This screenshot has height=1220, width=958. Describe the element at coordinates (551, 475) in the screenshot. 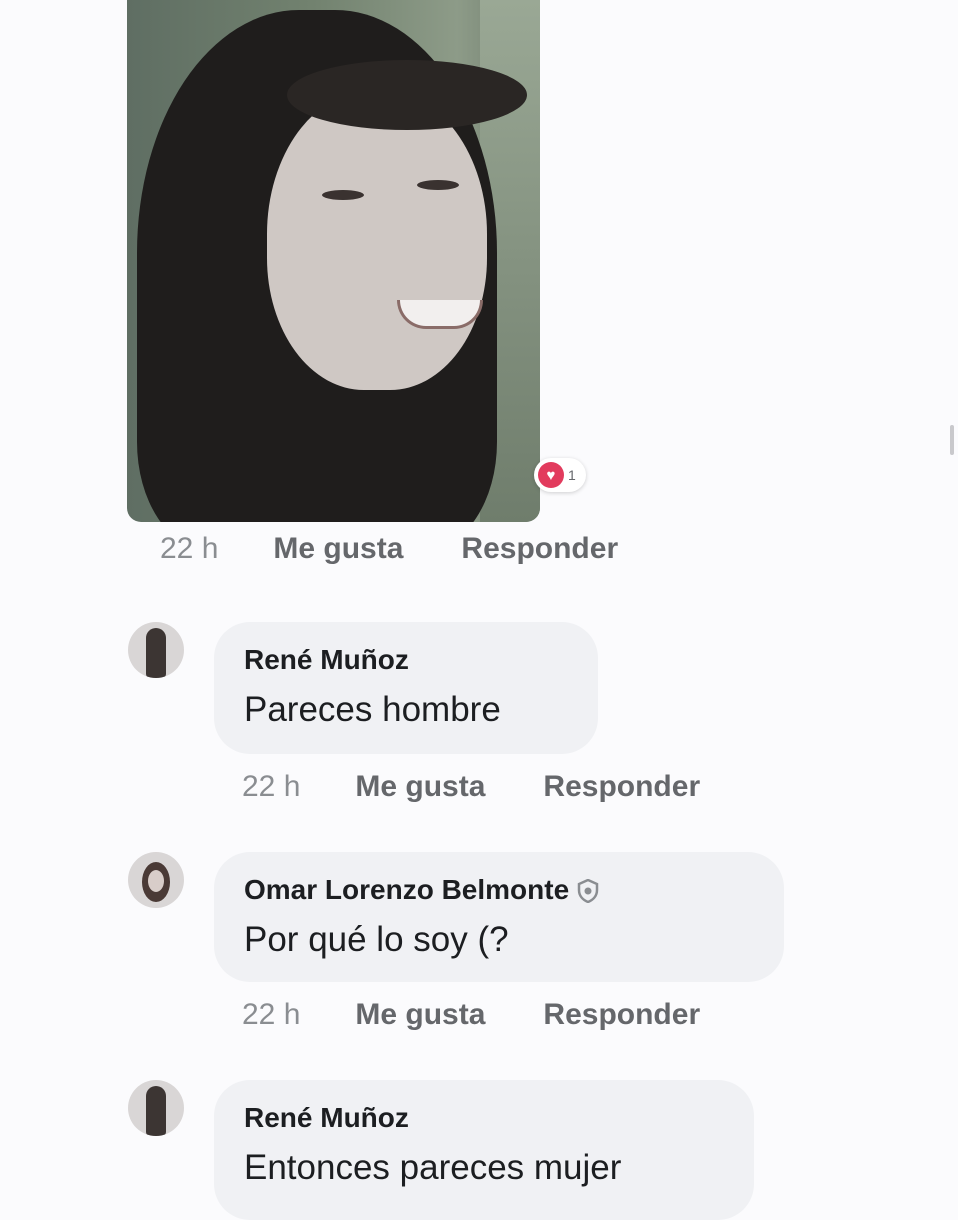

I see `heart-icon: ♥` at that location.